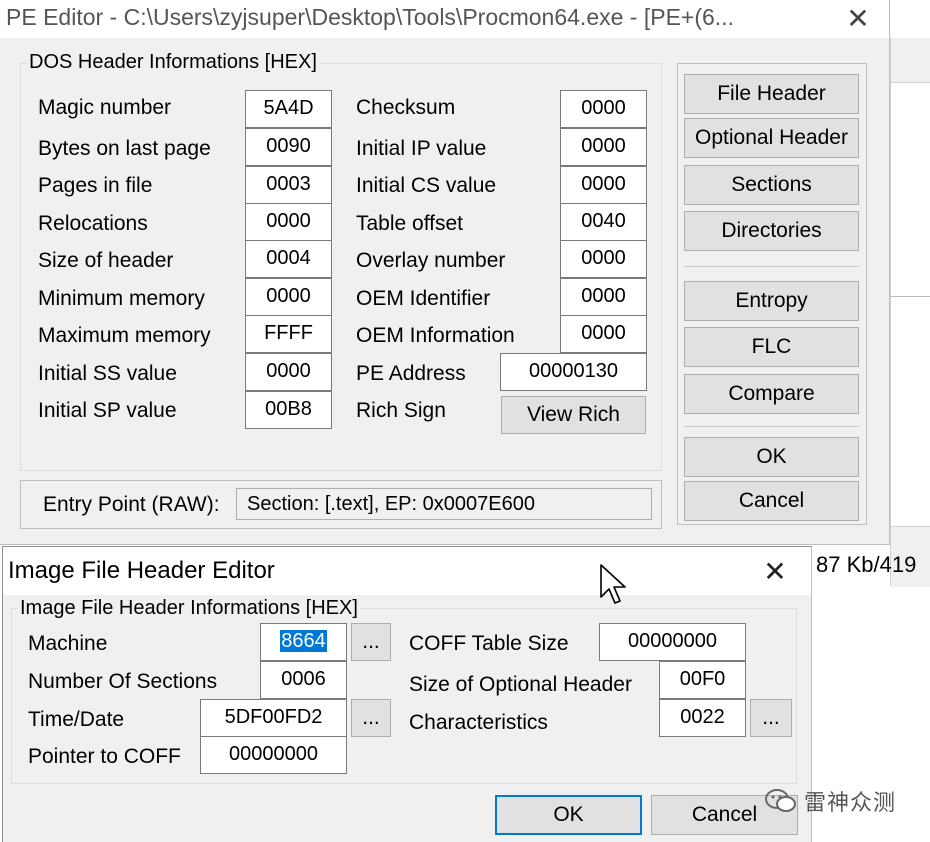 Image resolution: width=930 pixels, height=842 pixels. Describe the element at coordinates (771, 94) in the screenshot. I see `file-header-button: File Header` at that location.